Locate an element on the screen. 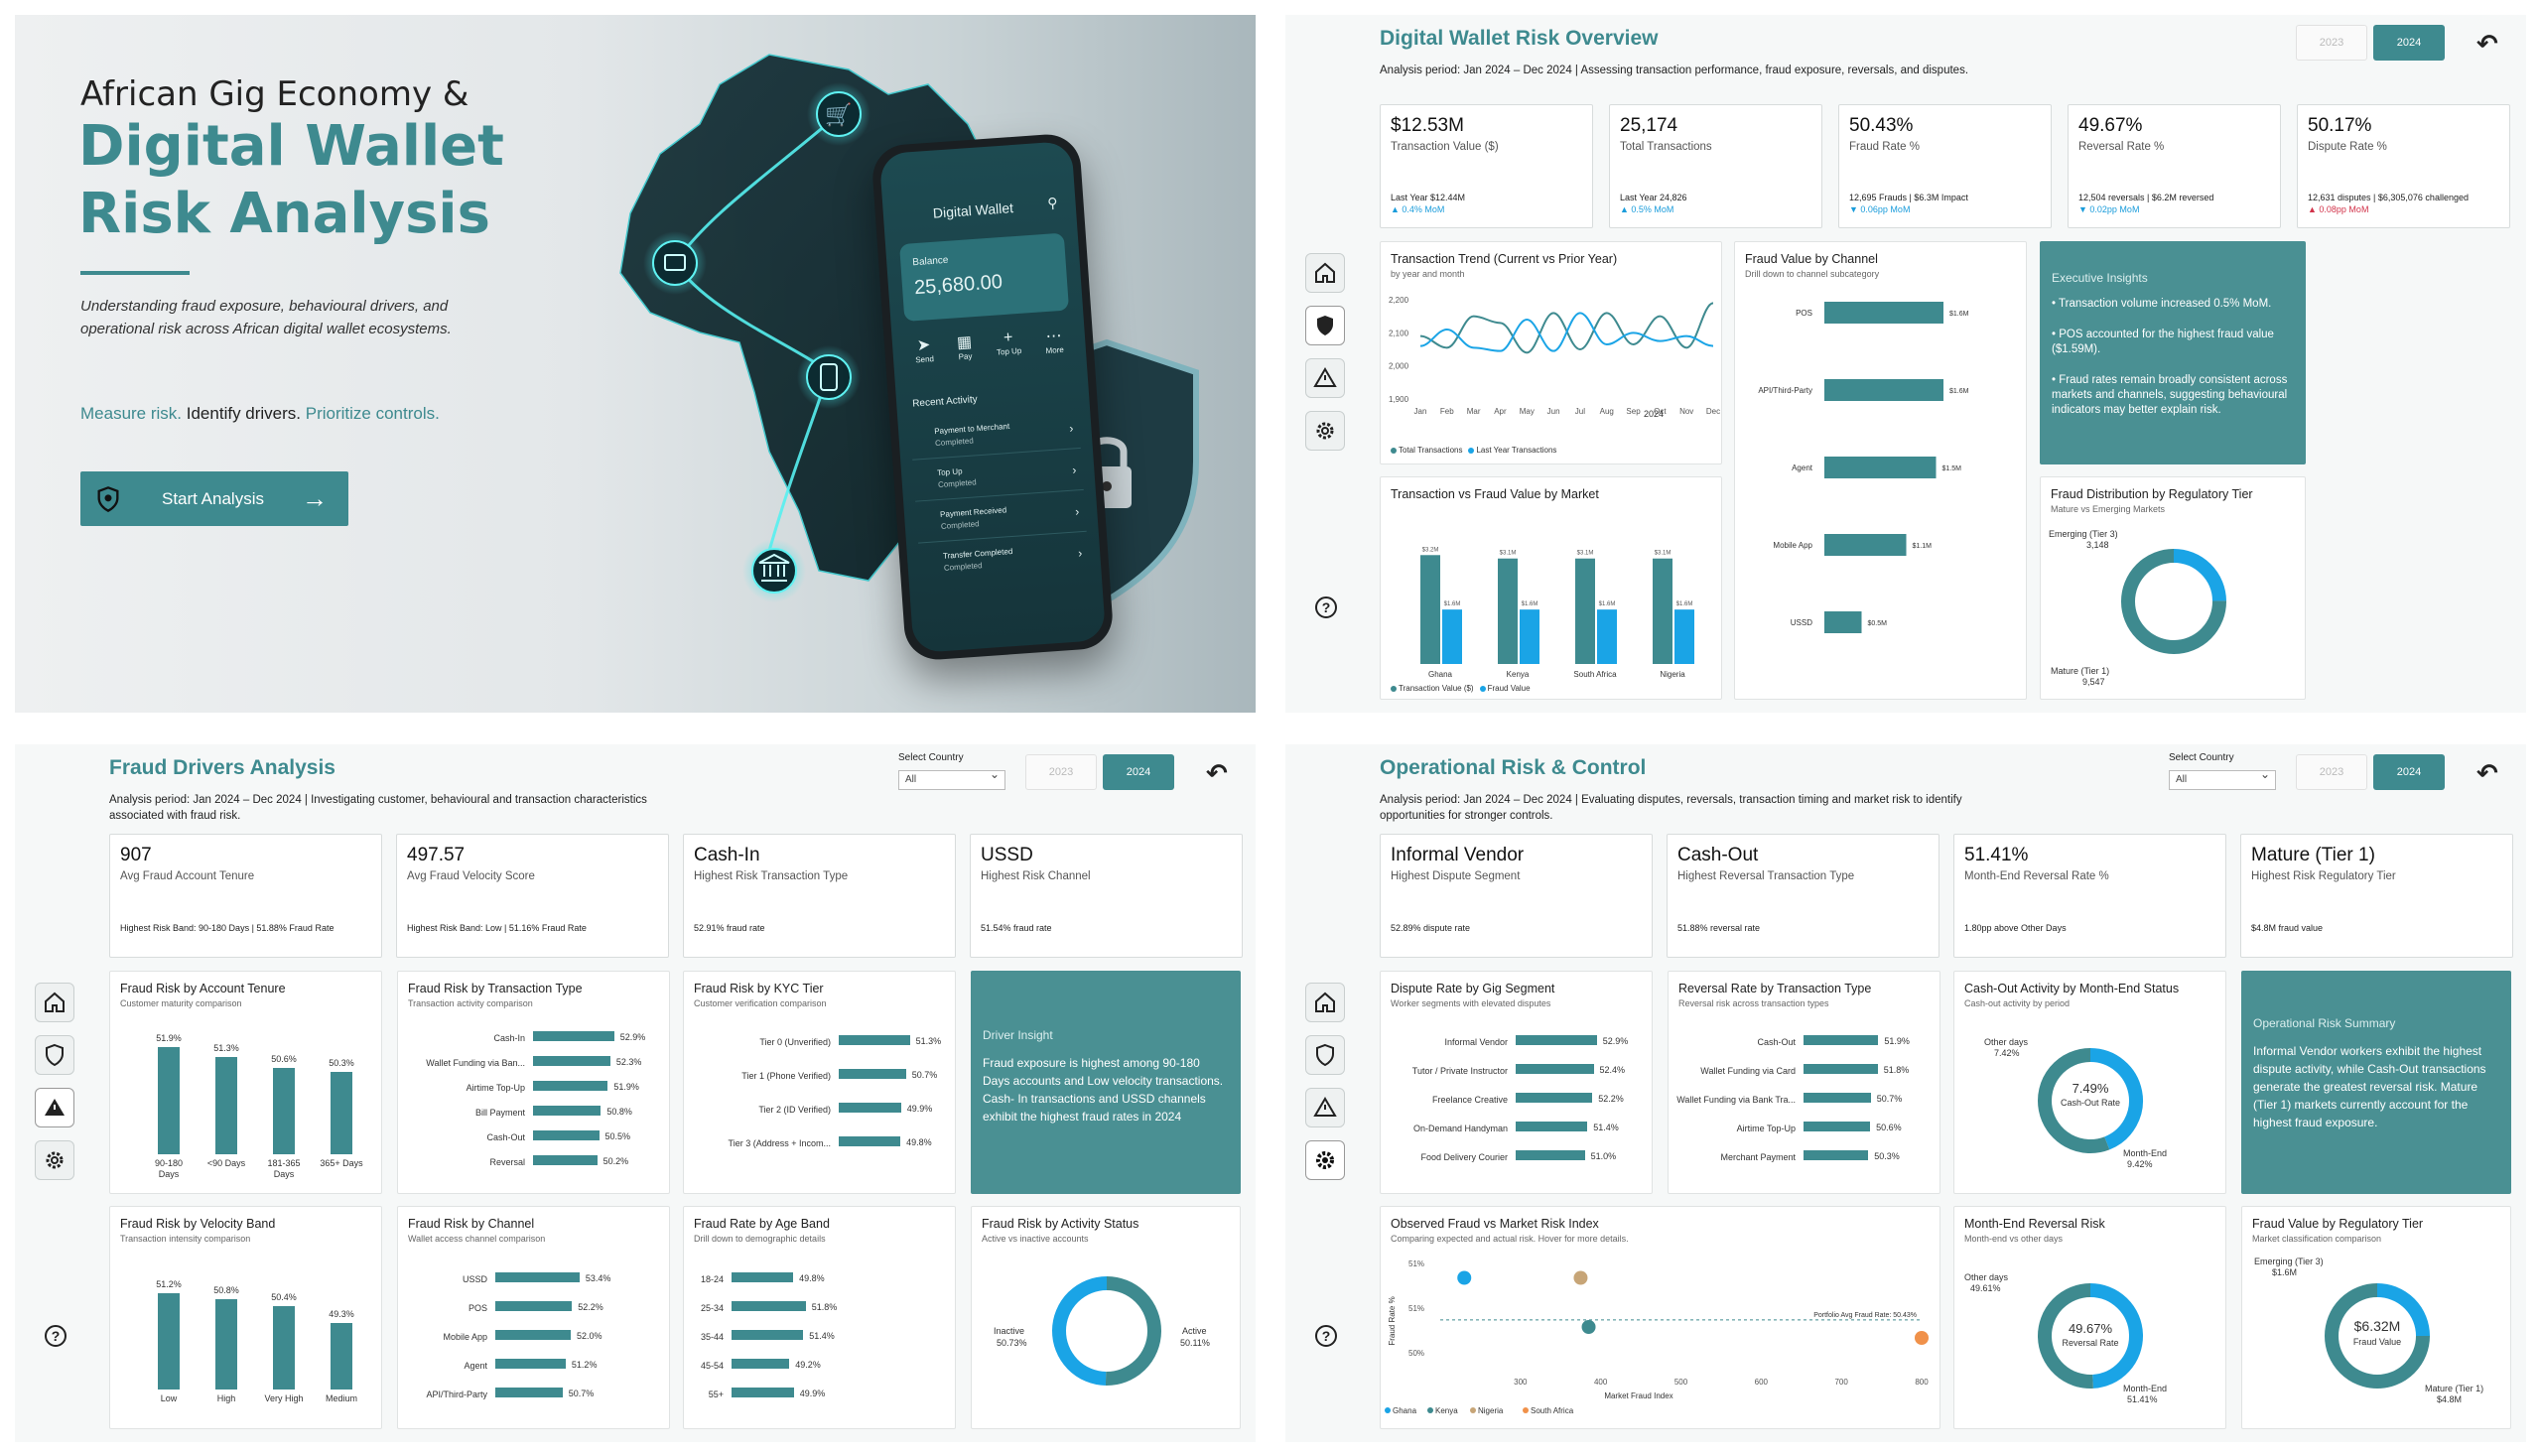 The image size is (2541, 1456). kpi-note: 52.91% fraud rate is located at coordinates (729, 928).